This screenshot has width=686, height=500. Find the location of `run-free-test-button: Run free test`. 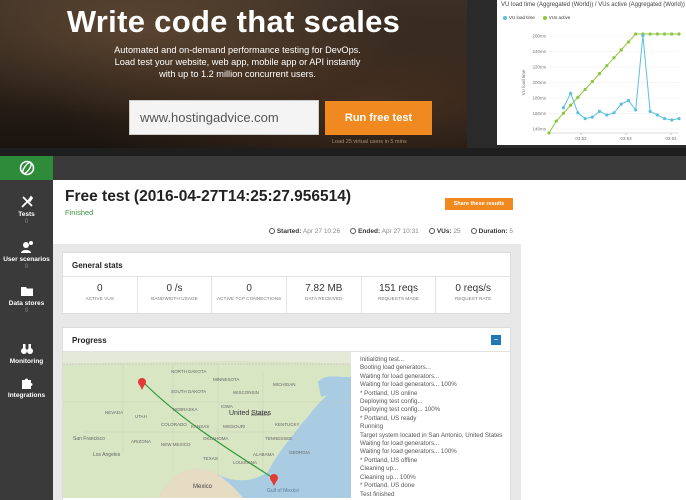

run-free-test-button: Run free test is located at coordinates (378, 118).